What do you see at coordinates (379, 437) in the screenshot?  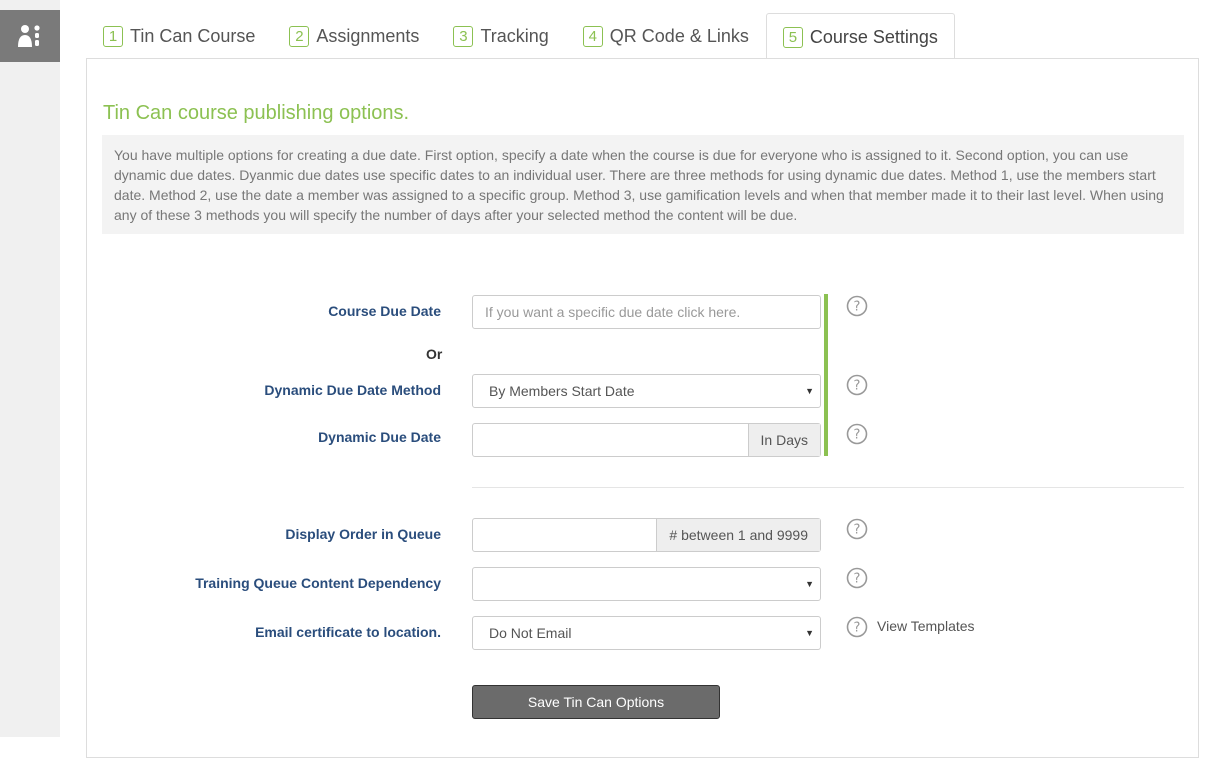 I see `dynamic-due-date-label: Dynamic Due Date` at bounding box center [379, 437].